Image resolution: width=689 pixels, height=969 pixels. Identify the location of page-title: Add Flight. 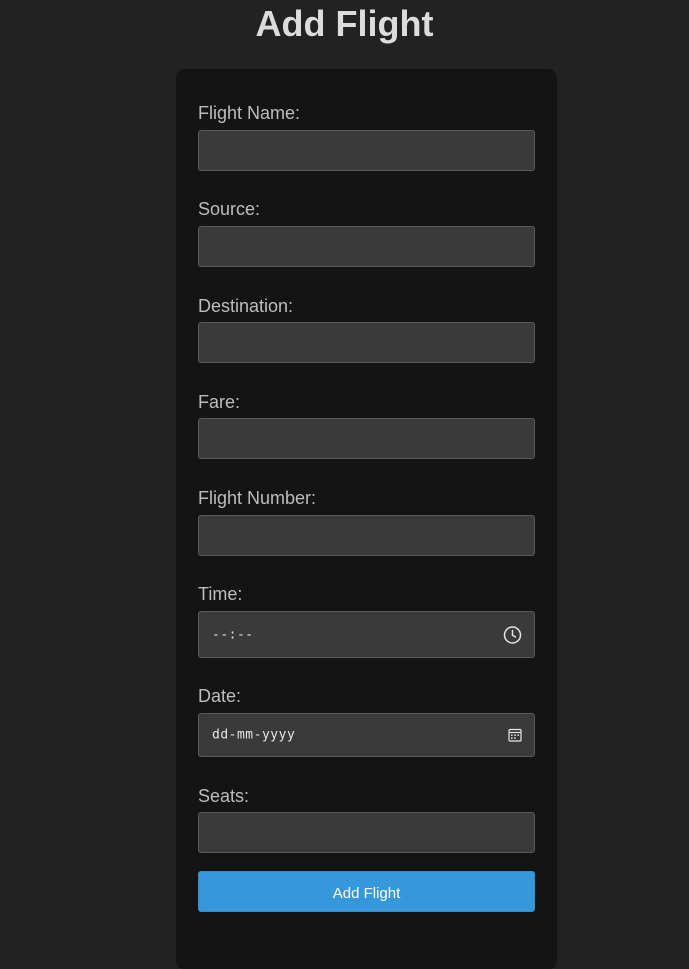
(344, 23).